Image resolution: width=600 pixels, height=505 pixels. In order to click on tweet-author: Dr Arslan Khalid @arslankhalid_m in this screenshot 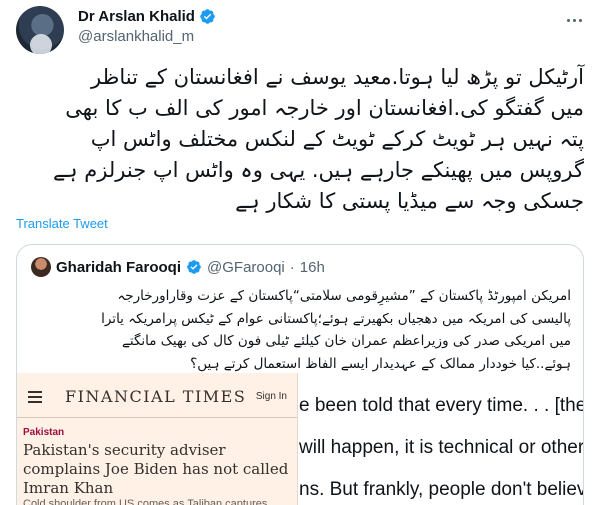, I will do `click(147, 26)`.